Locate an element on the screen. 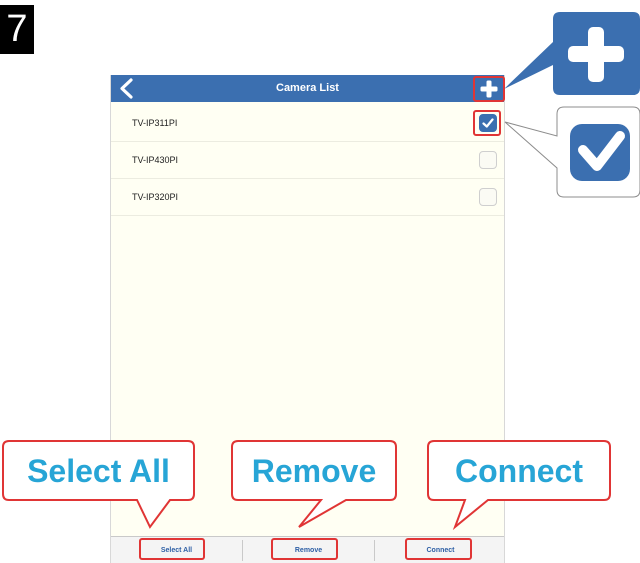  checkbox-checked-icon is located at coordinates (600, 152).